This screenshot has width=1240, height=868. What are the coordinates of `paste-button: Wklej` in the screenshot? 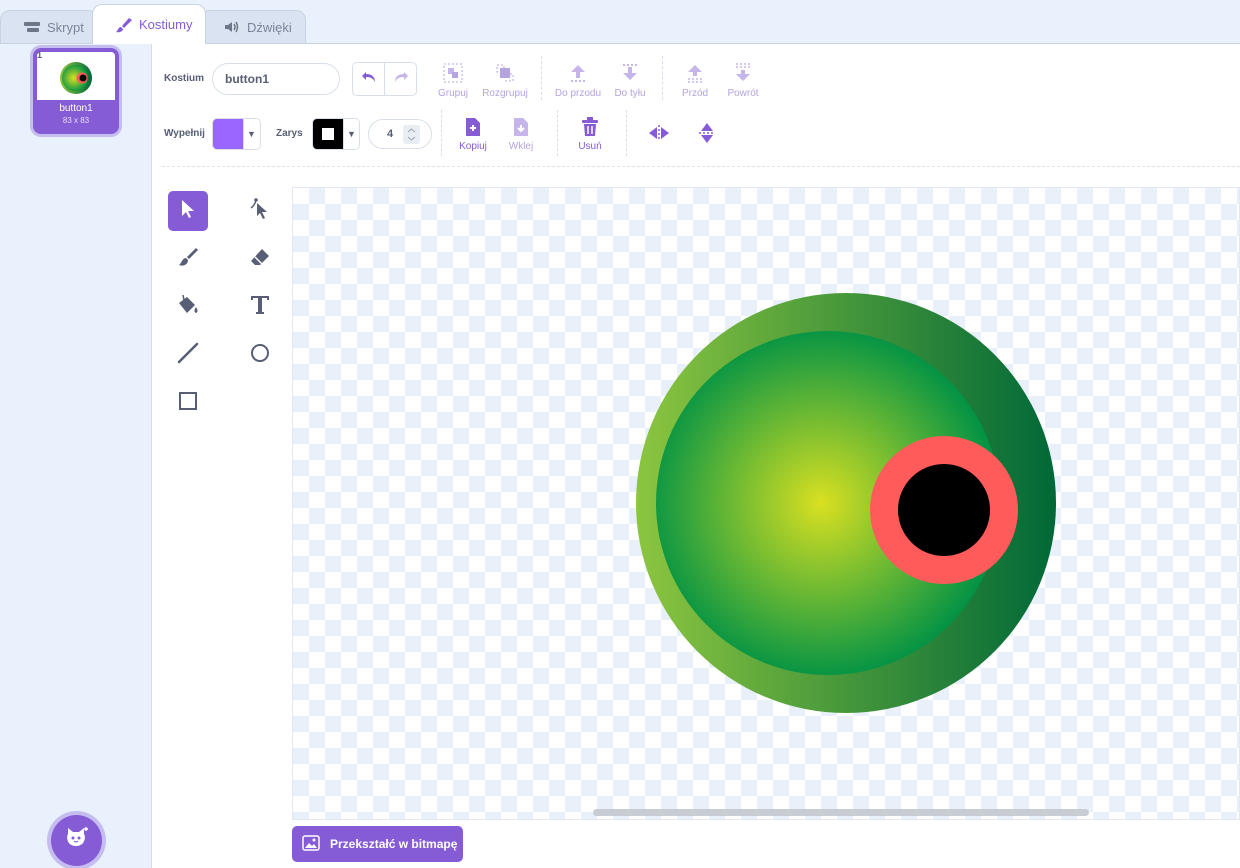 It's located at (521, 134).